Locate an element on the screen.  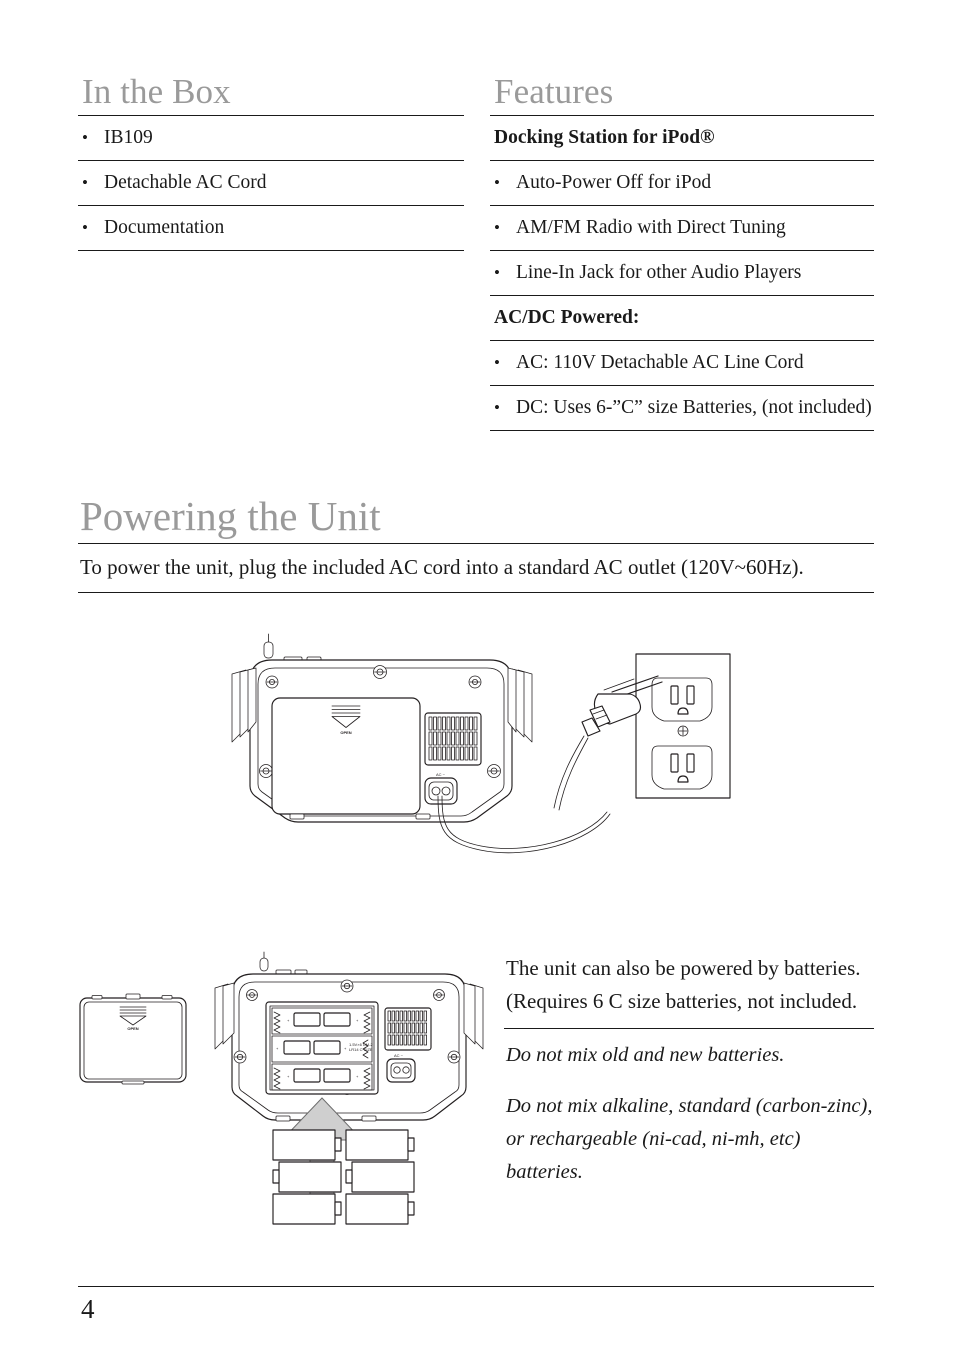
list-item-label: Auto-Power Off for iPod is located at coordinates (614, 182).